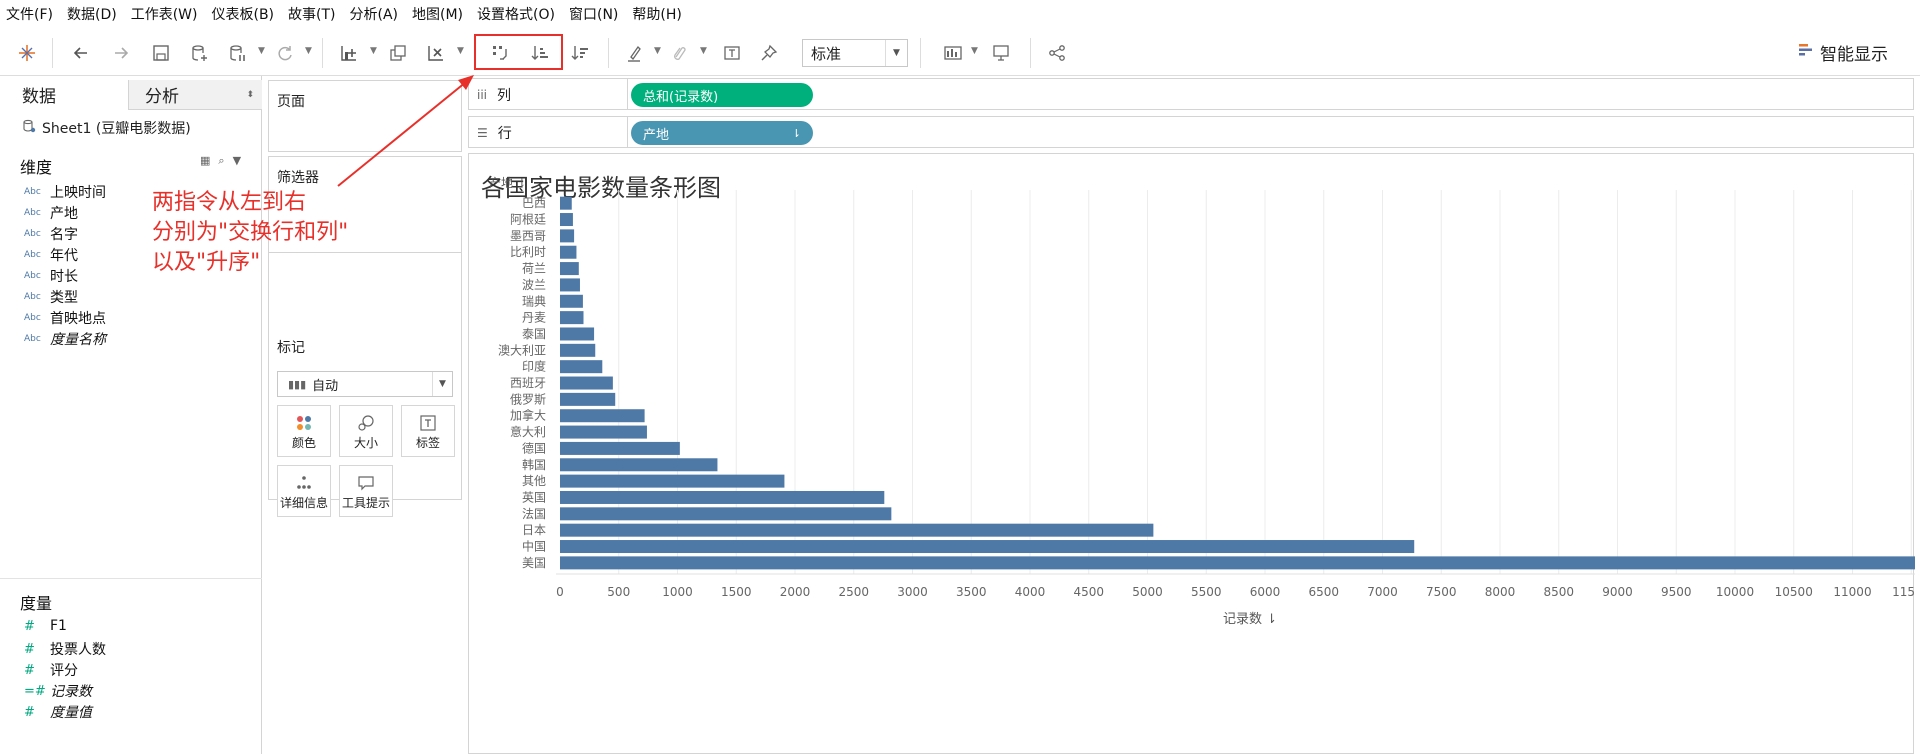  Describe the element at coordinates (206, 262) in the screenshot. I see `annotation-line: 以及"升序"` at that location.